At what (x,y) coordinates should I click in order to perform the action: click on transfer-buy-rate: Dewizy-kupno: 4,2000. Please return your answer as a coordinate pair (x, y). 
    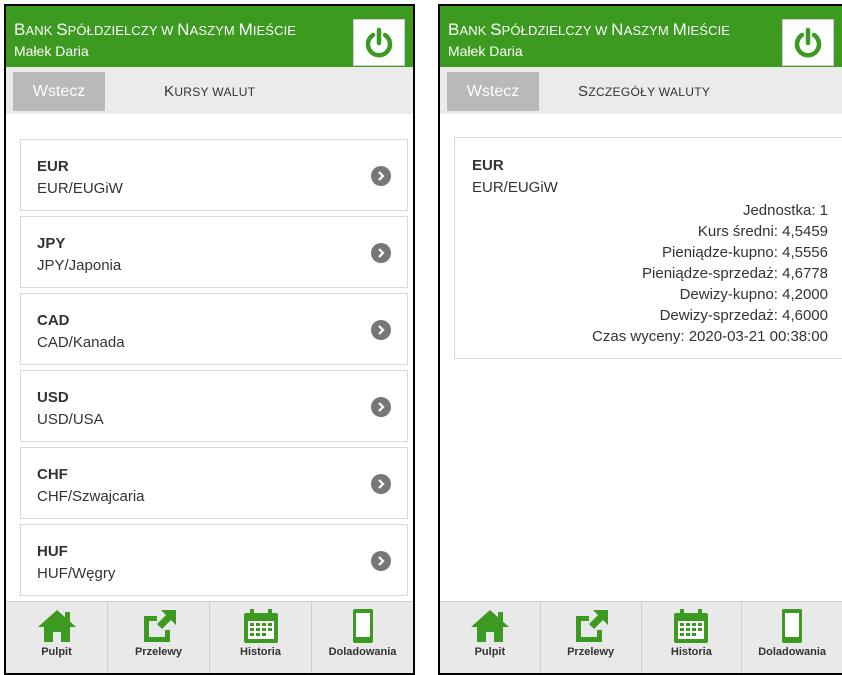
    Looking at the image, I should click on (753, 294).